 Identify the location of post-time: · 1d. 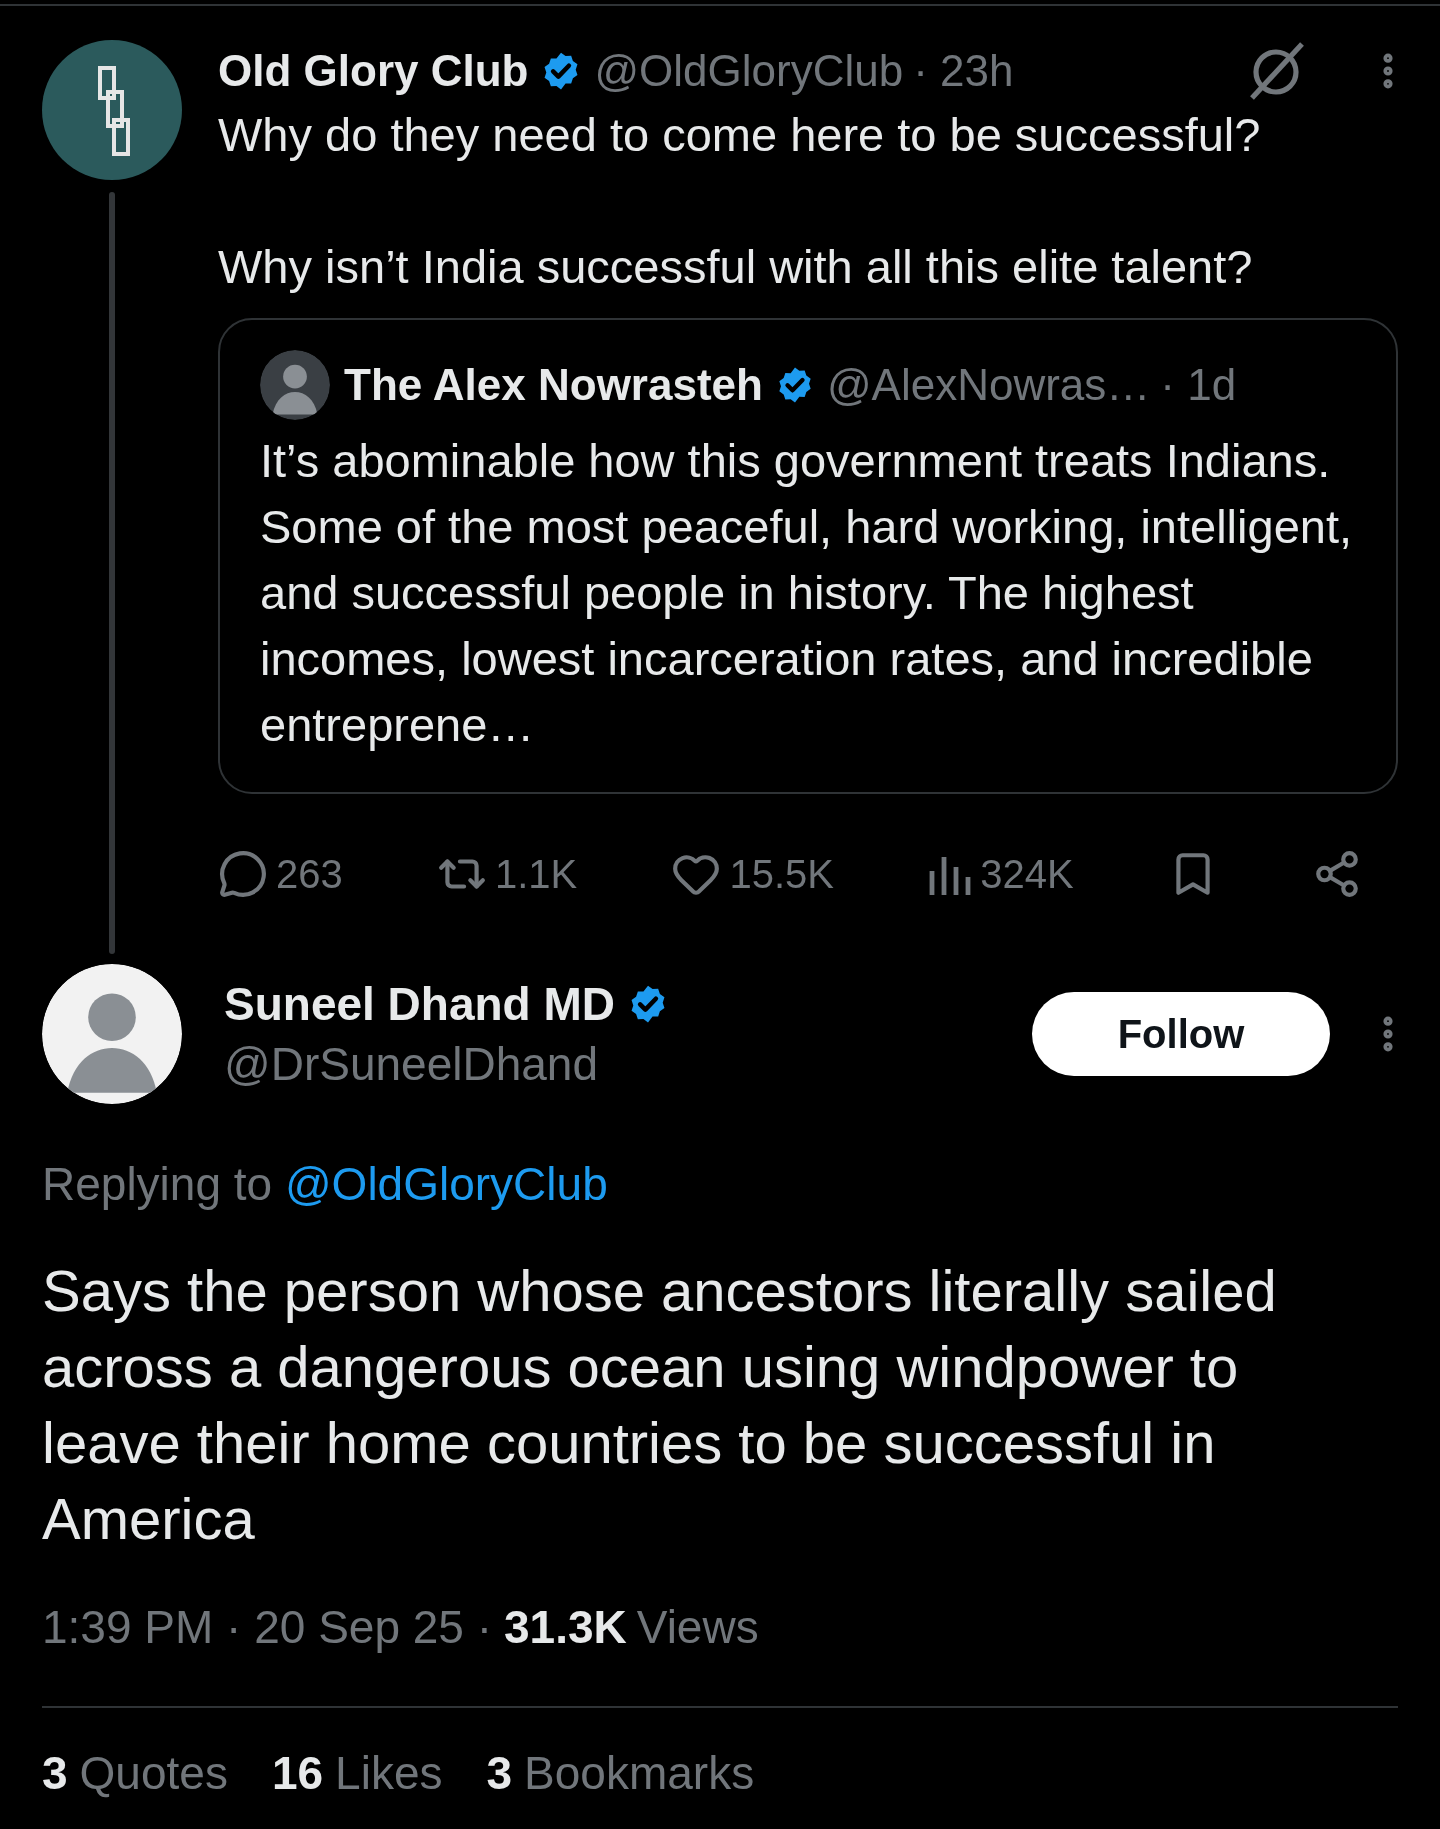
(1198, 385).